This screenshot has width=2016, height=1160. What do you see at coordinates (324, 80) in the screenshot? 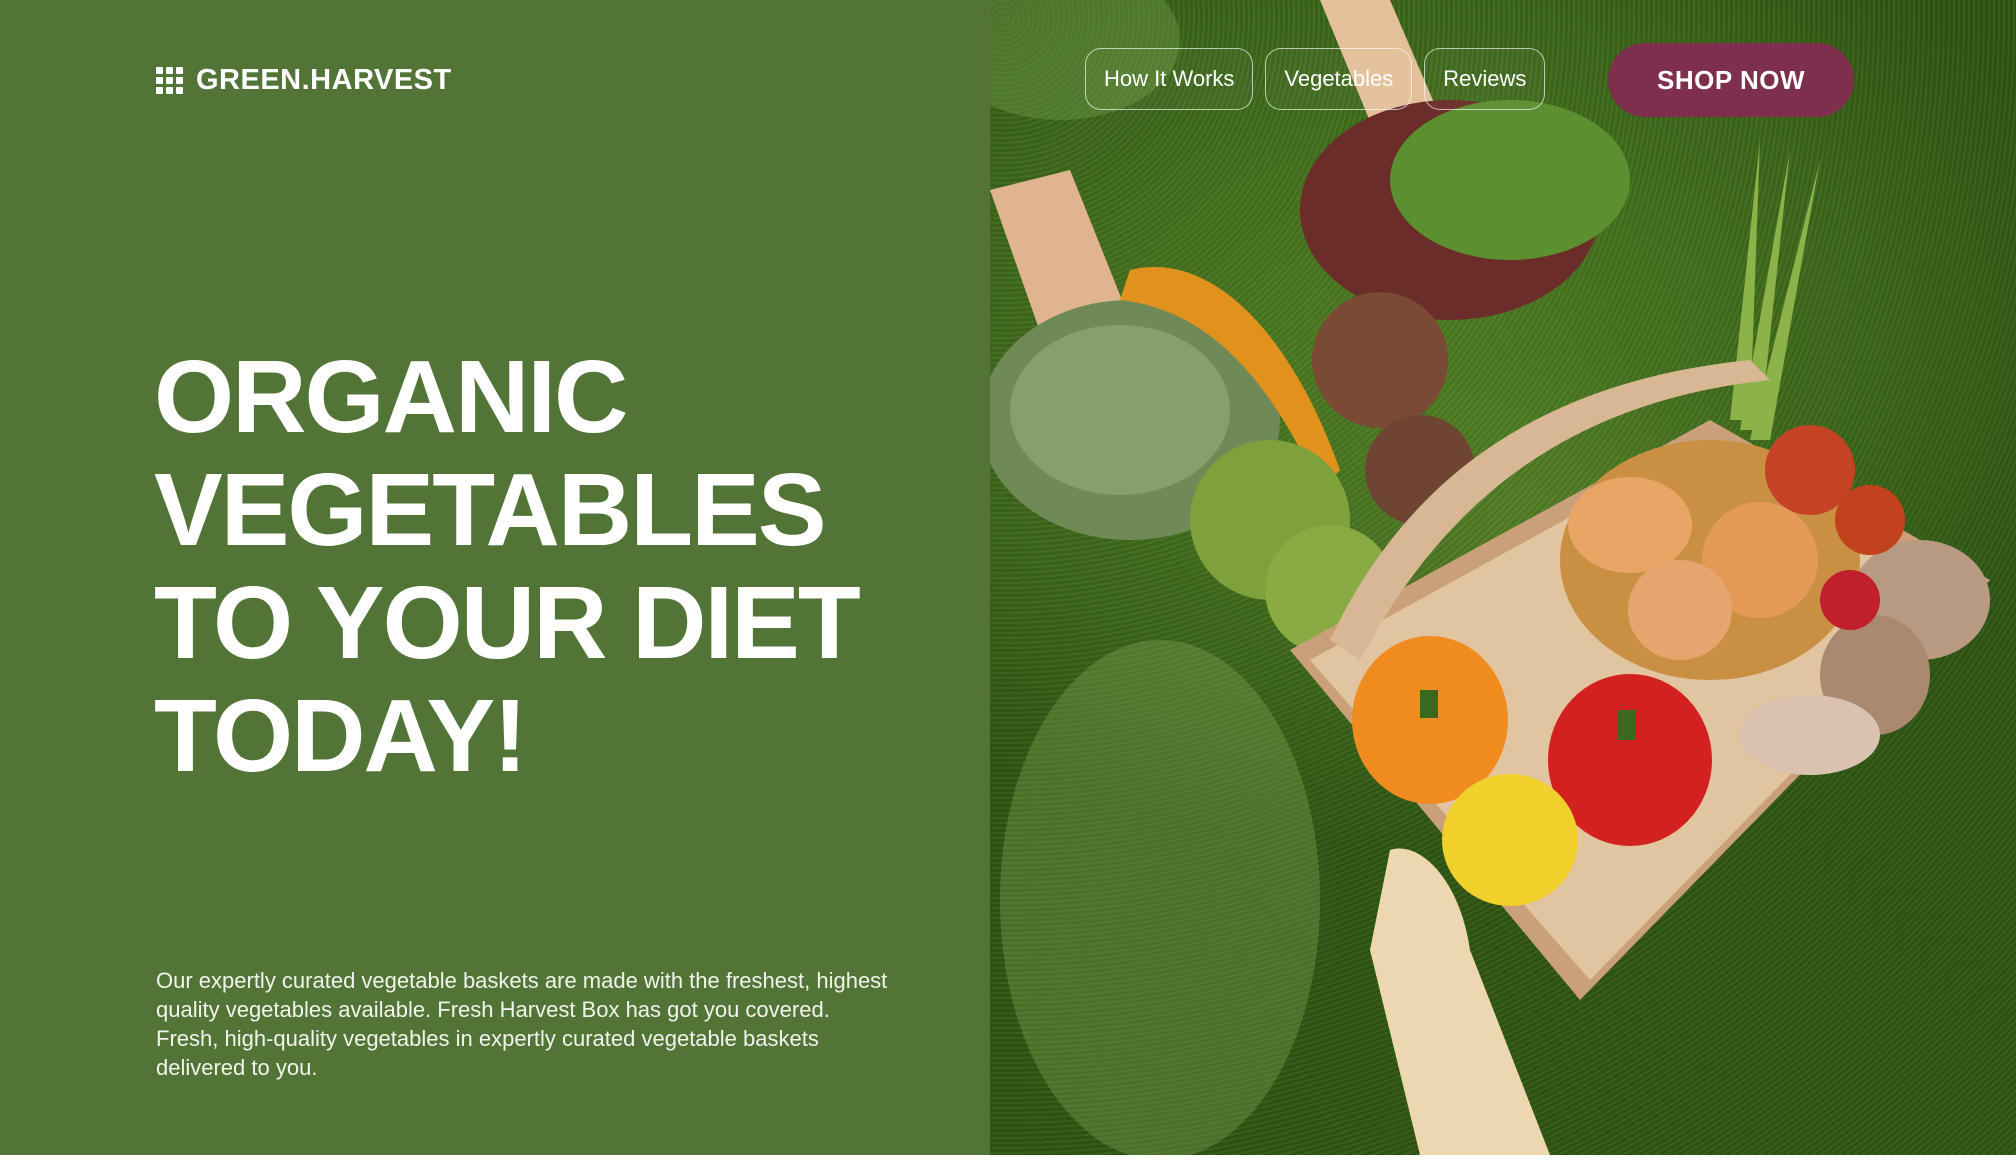
I see `brand-name: GREEN.HARVEST` at bounding box center [324, 80].